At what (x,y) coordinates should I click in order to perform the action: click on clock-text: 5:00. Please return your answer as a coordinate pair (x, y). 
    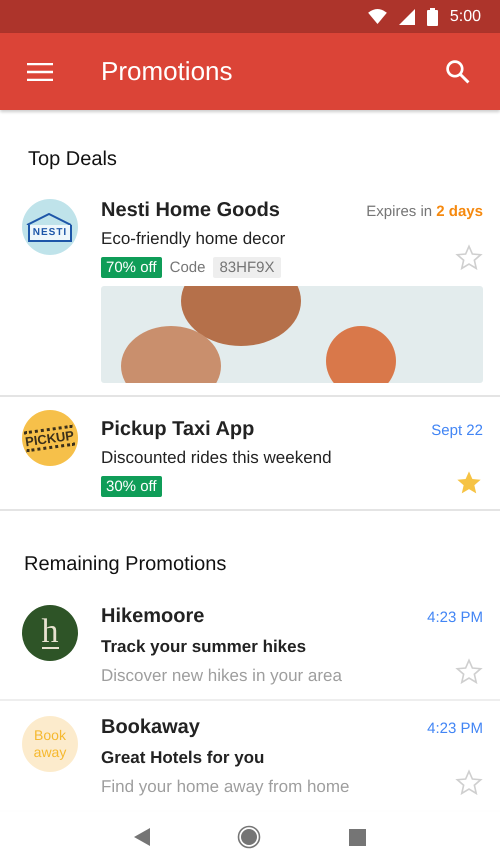
    Looking at the image, I should click on (465, 17).